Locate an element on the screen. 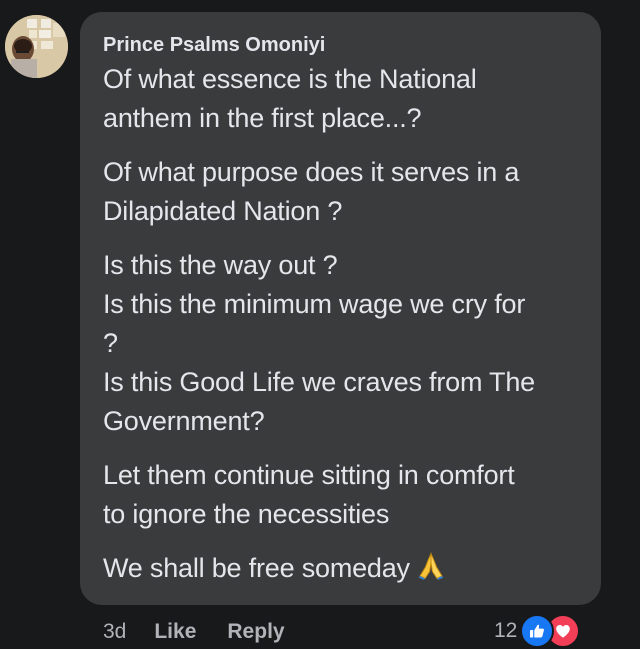  comment-author: Prince Psalms Omoniyi is located at coordinates (344, 45).